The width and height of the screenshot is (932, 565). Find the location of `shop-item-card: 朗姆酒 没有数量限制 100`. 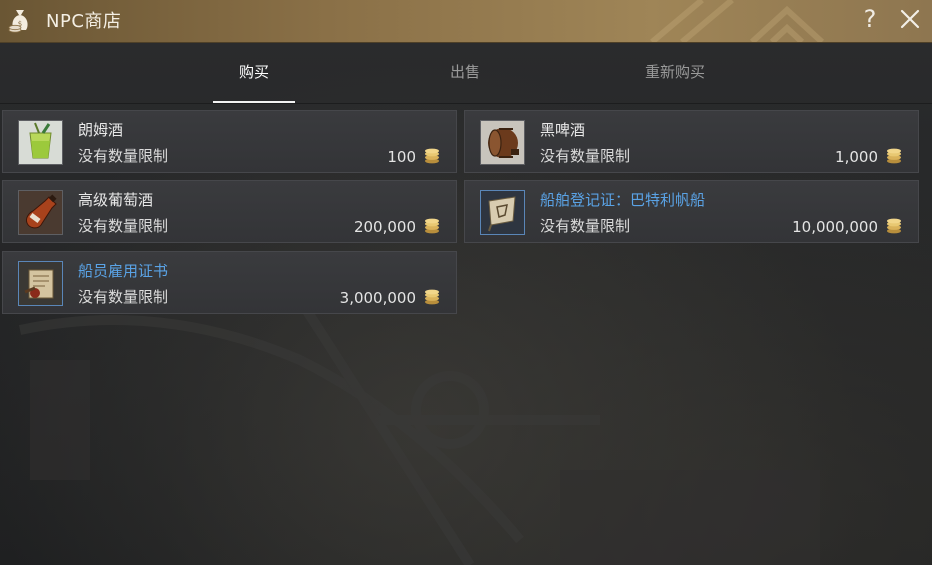

shop-item-card: 朗姆酒 没有数量限制 100 is located at coordinates (229, 141).